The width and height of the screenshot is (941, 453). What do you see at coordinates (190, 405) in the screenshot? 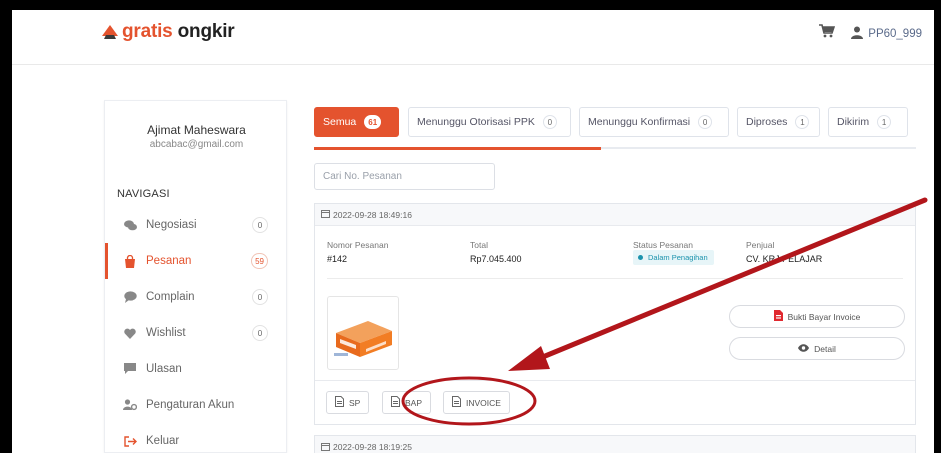
I see `sidebar-item-label: Pengaturan Akun` at bounding box center [190, 405].